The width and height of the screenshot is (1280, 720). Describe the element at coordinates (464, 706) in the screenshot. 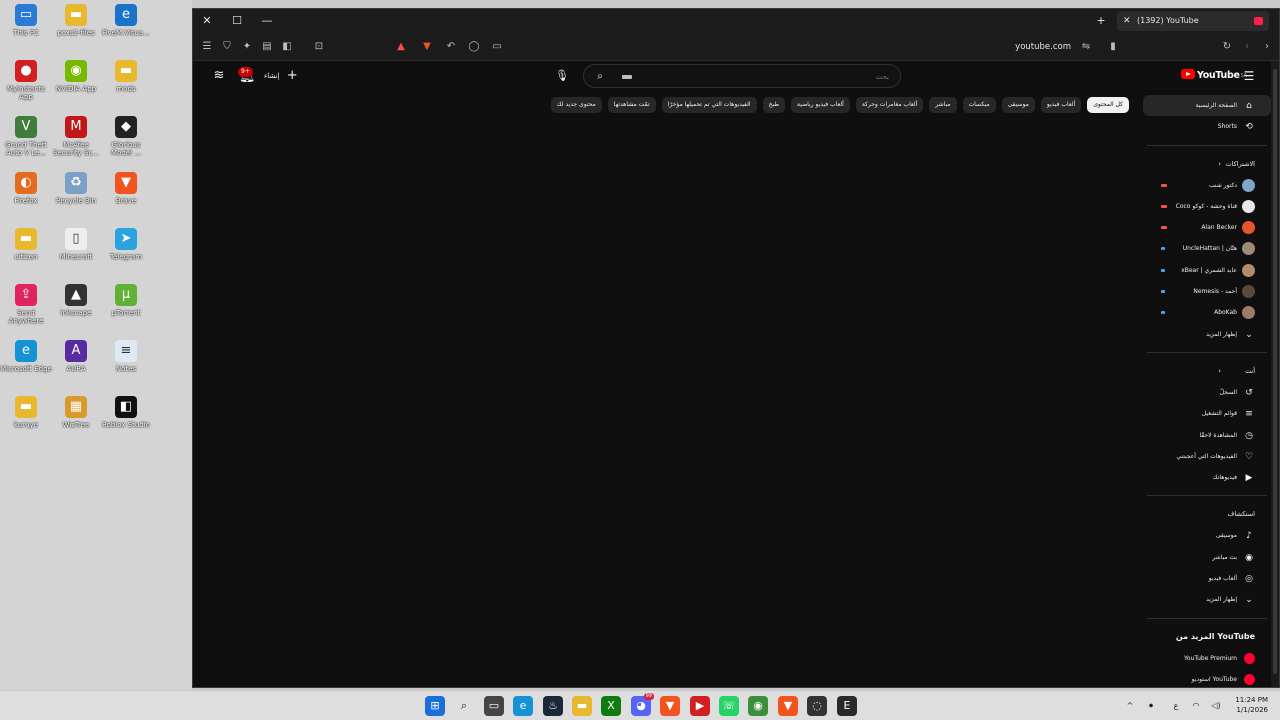

I see `taskbar-search-icon: ⌕` at that location.